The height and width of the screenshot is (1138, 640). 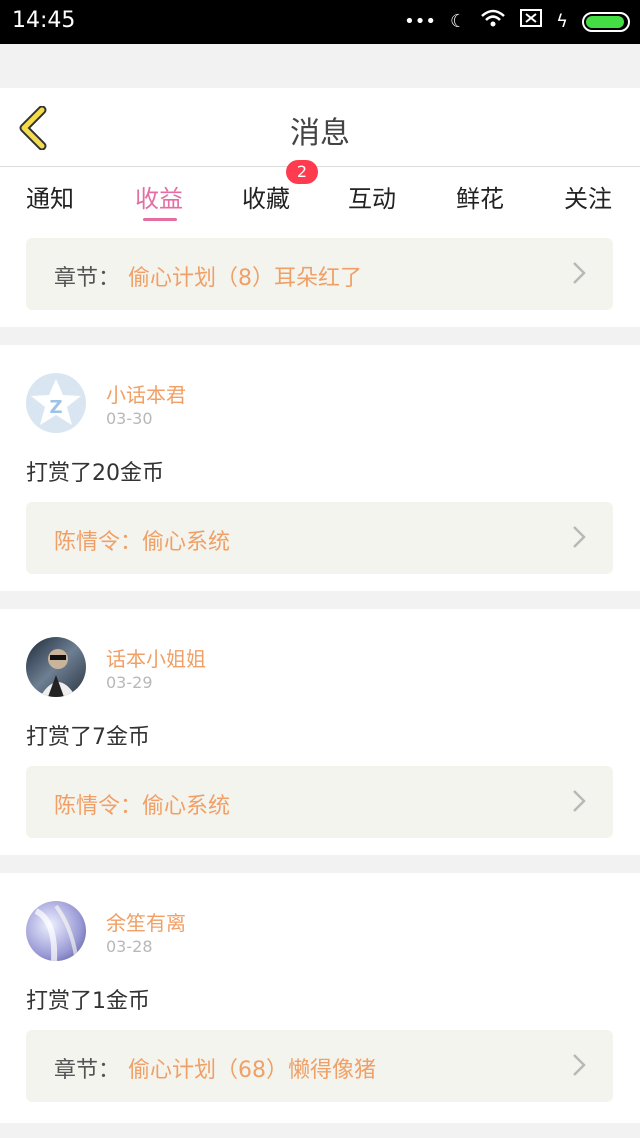 What do you see at coordinates (129, 418) in the screenshot?
I see `date: 03-30` at bounding box center [129, 418].